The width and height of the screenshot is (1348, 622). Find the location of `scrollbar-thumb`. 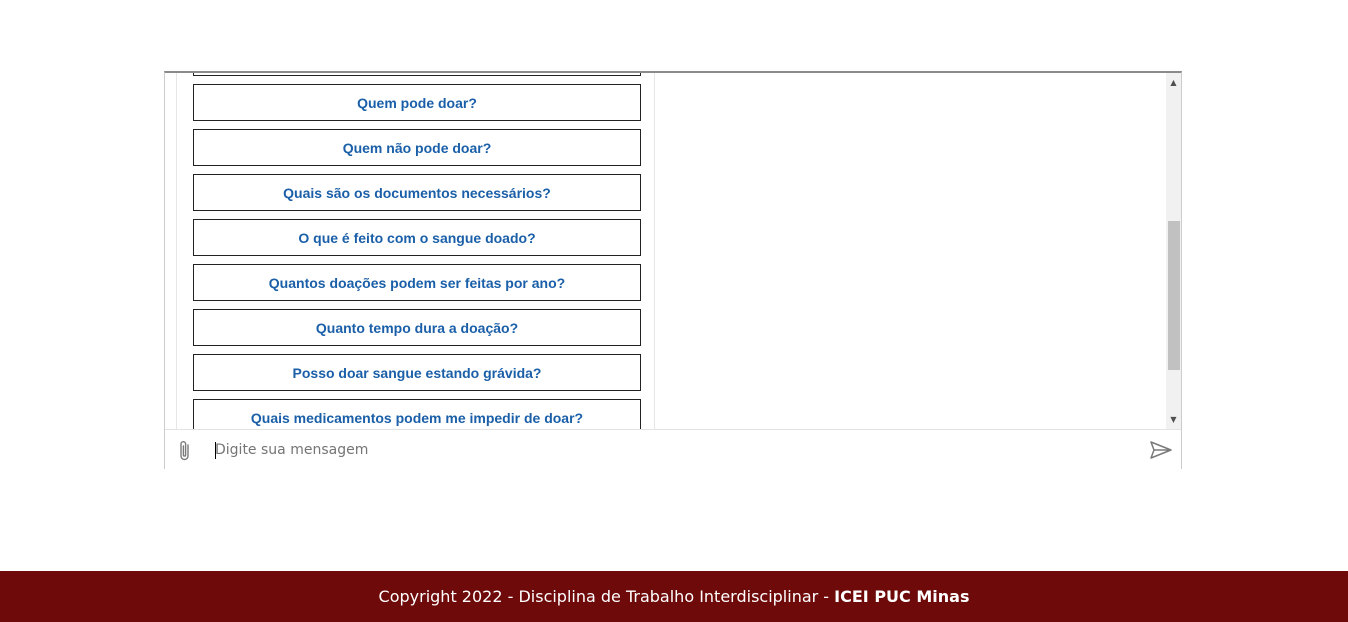

scrollbar-thumb is located at coordinates (1174, 295).